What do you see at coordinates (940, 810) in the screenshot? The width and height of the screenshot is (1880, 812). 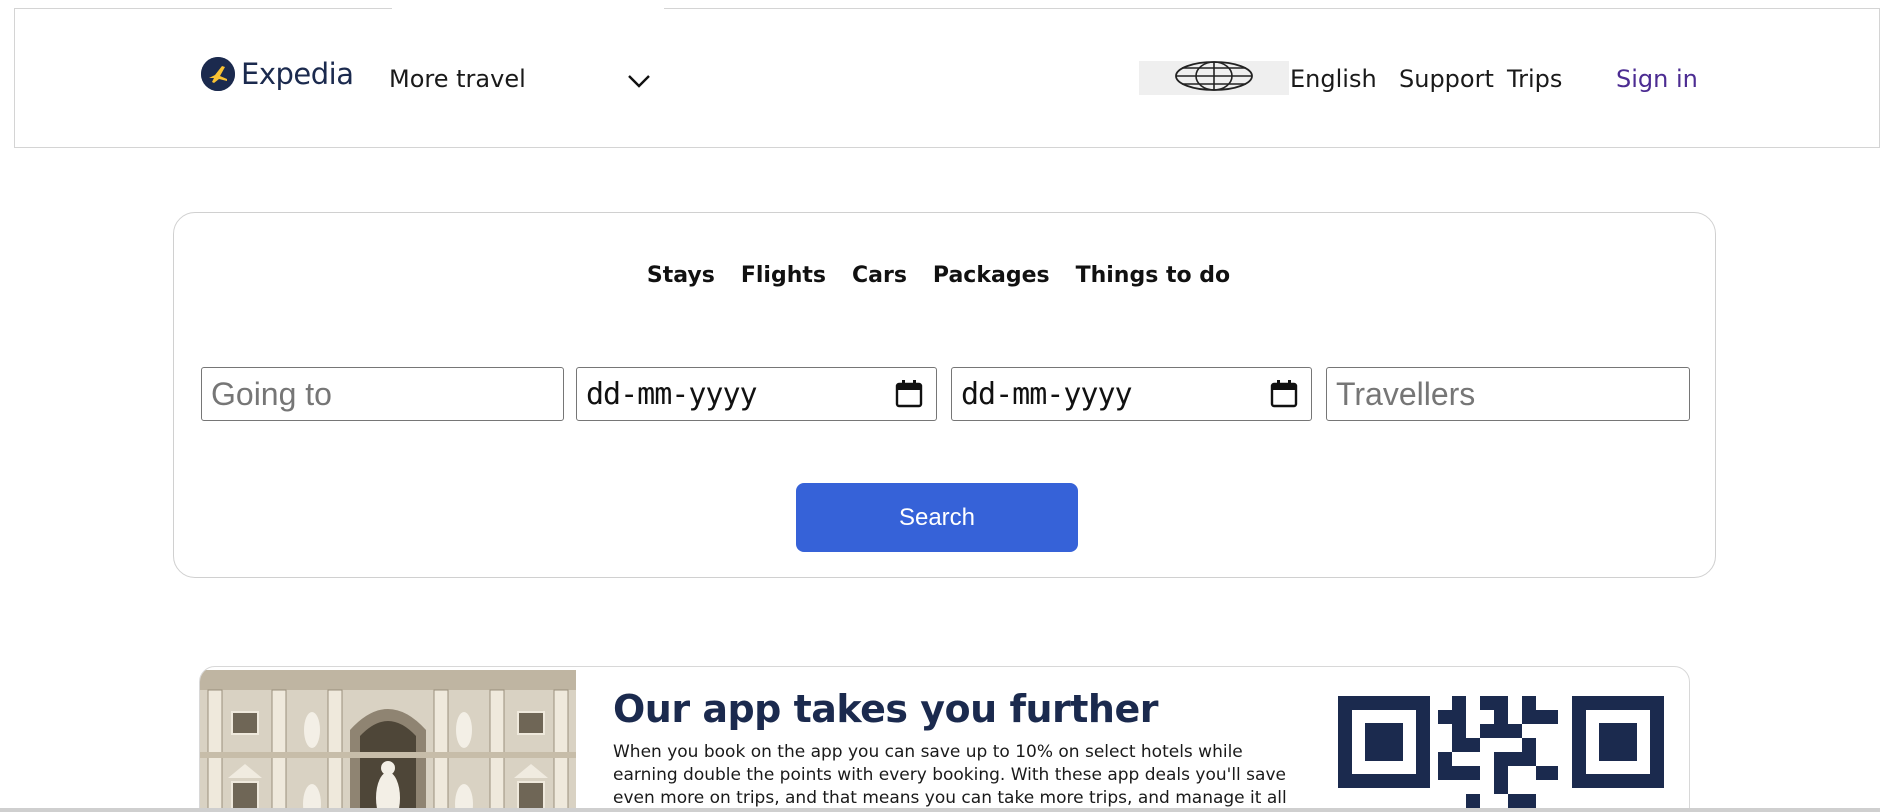 I see `window-bottom-edge` at bounding box center [940, 810].